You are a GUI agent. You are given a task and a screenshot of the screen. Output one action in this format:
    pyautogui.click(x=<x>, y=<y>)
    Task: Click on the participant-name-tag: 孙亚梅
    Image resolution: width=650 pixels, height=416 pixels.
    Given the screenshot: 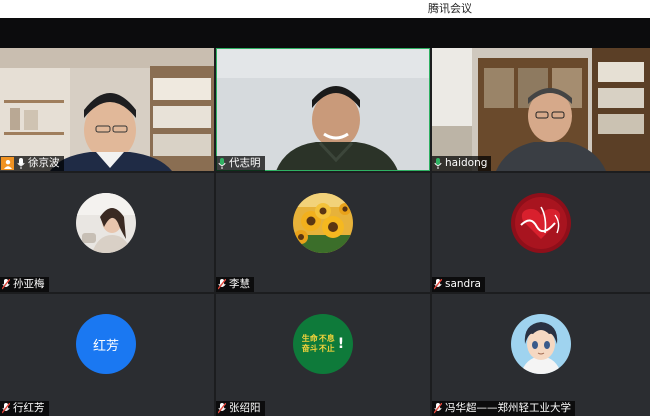 What is the action you would take?
    pyautogui.click(x=24, y=284)
    